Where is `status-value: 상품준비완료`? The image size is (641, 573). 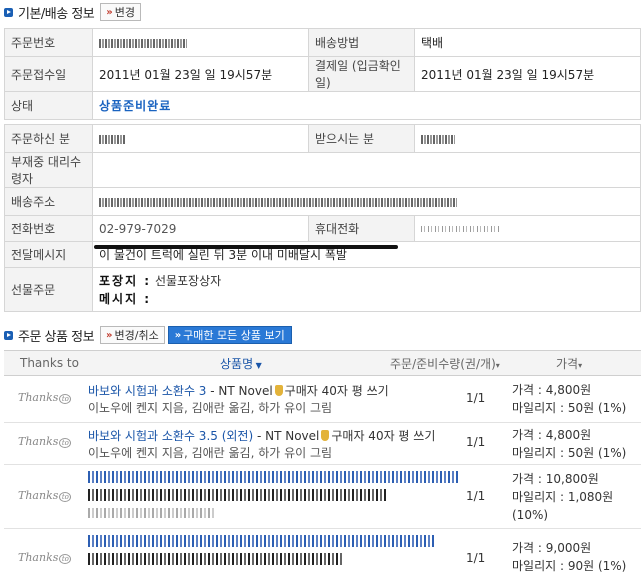 status-value: 상품준비완료 is located at coordinates (366, 105).